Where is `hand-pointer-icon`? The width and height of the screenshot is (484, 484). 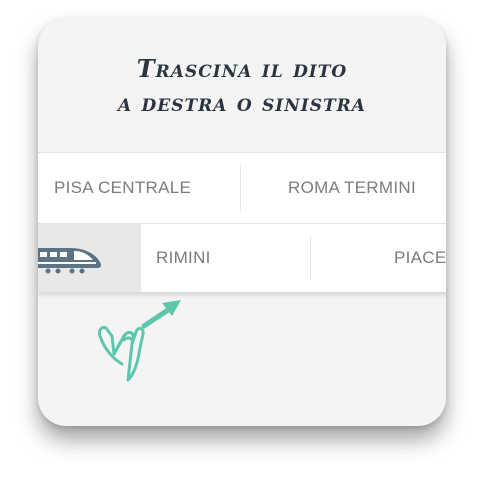
hand-pointer-icon is located at coordinates (121, 354).